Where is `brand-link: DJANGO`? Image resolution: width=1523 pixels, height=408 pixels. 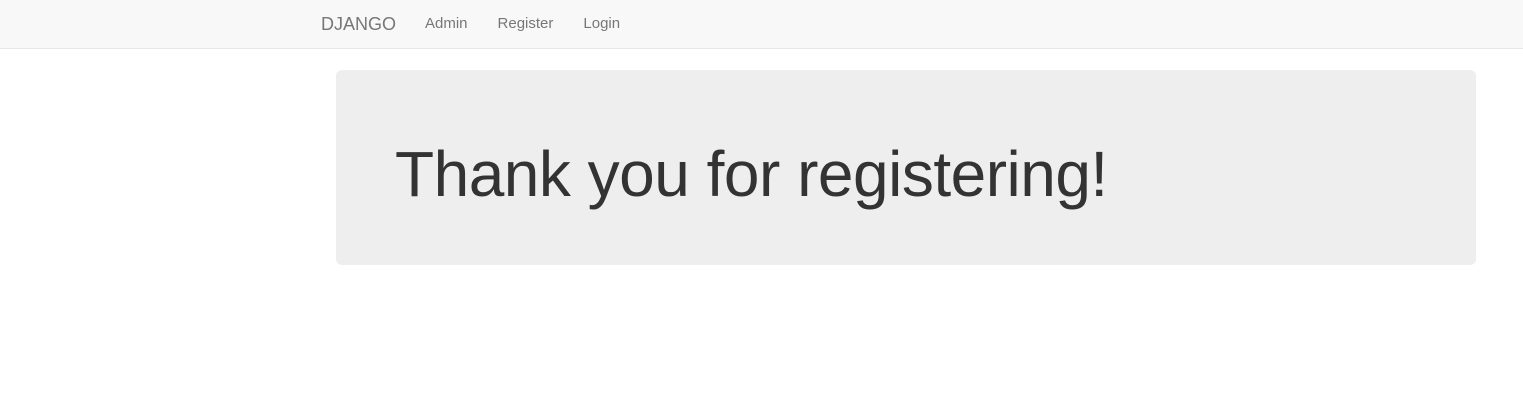
brand-link: DJANGO is located at coordinates (358, 24).